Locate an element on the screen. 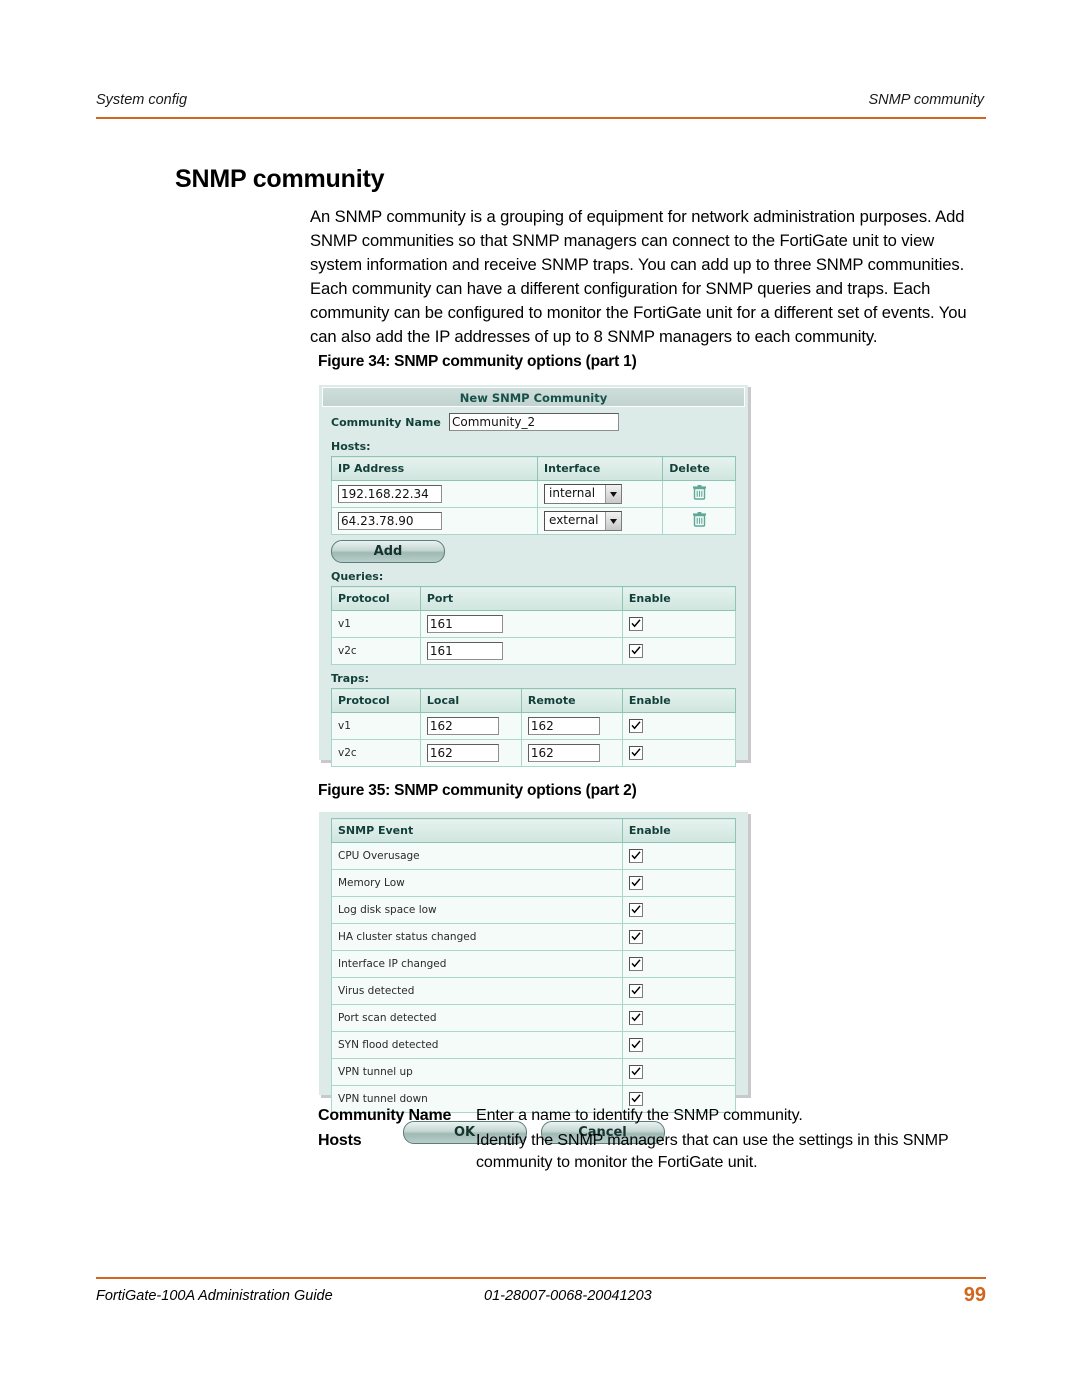 This screenshot has width=1080, height=1397. traps-header-row: Protocol Local Remote Enable is located at coordinates (534, 700).